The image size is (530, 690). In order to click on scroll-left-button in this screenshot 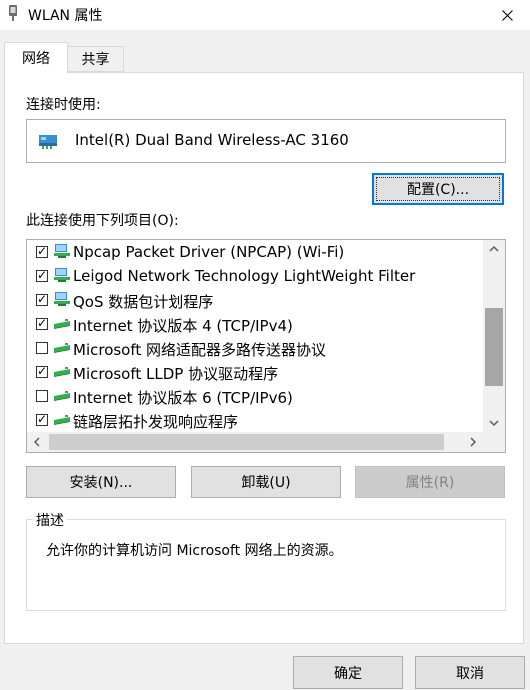, I will do `click(37, 442)`.